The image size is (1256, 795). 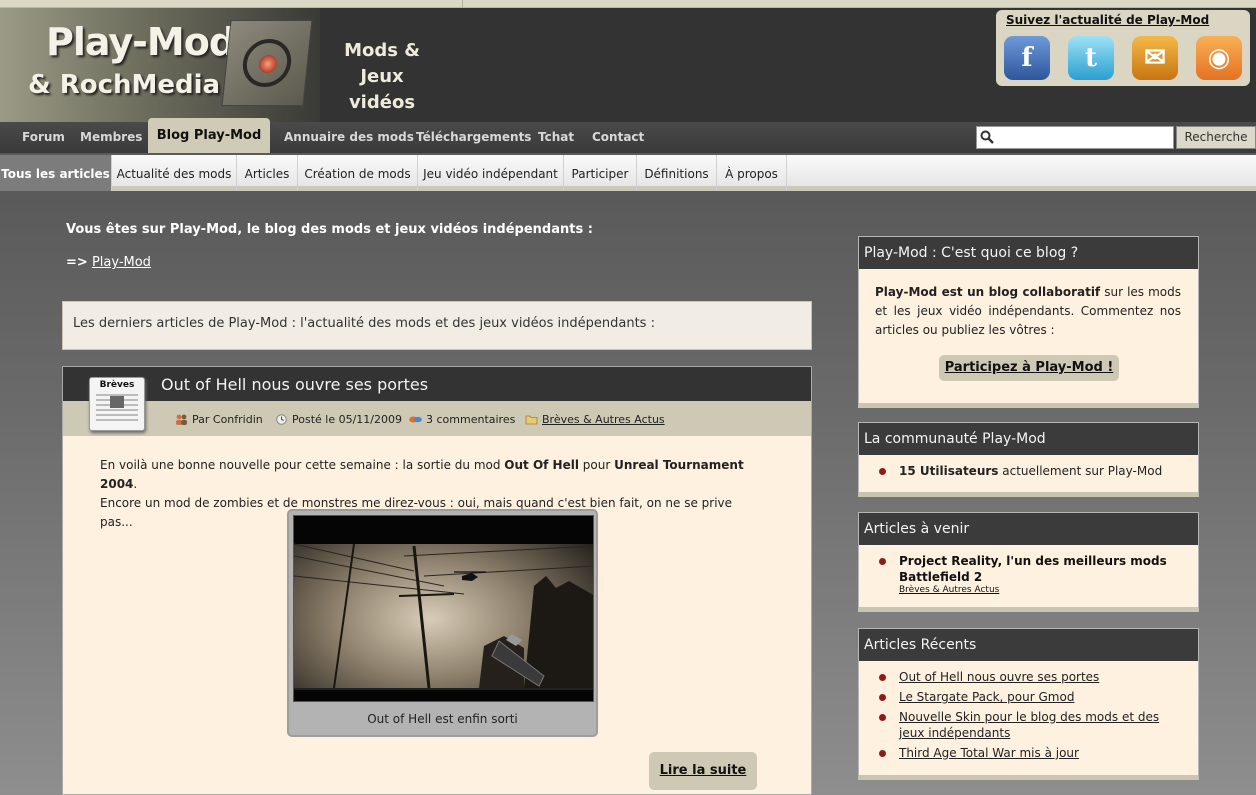 I want to click on widget-upcoming-title: Articles à venir, so click(x=1028, y=529).